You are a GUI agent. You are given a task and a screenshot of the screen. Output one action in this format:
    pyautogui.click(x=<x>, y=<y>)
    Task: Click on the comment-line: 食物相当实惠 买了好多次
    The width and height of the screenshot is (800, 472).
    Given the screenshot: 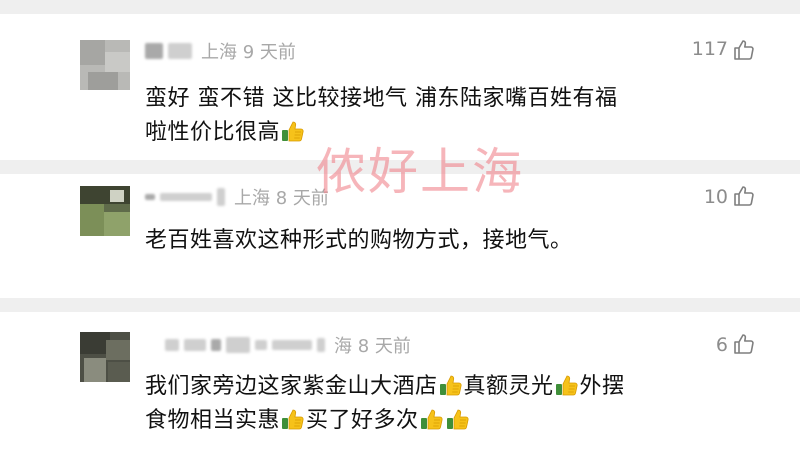 What is the action you would take?
    pyautogui.click(x=385, y=421)
    